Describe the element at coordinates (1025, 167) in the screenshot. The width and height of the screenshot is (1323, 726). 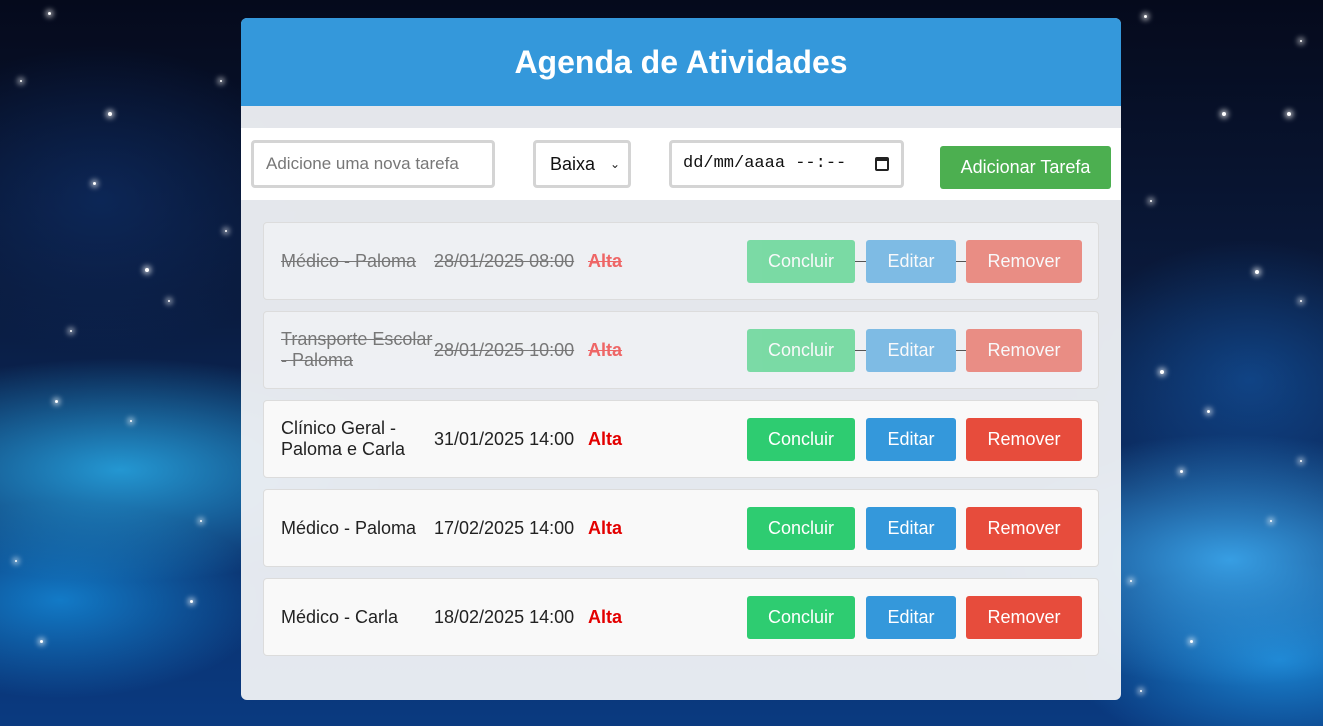
I see `add-task-button: Adicionar Tarefa` at that location.